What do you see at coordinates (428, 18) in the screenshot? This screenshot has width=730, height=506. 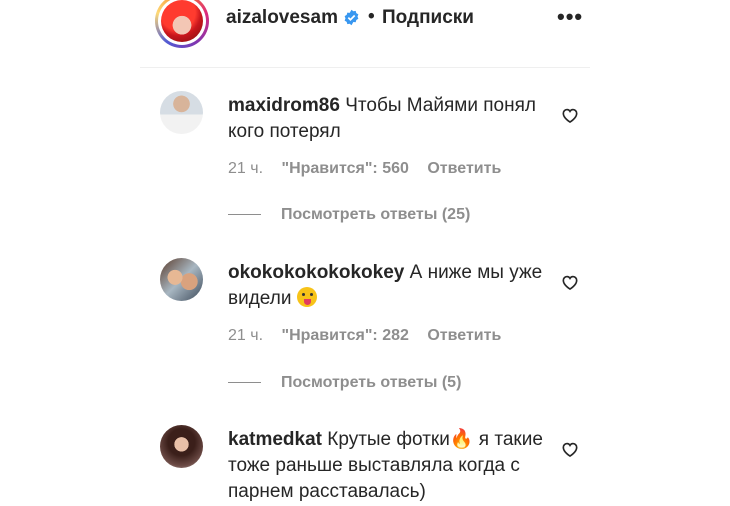 I see `following-button: Подписки` at bounding box center [428, 18].